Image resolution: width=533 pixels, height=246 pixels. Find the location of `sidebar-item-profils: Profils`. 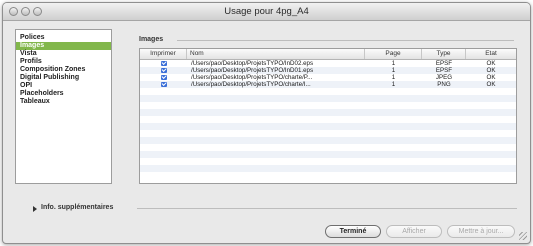

sidebar-item-profils: Profils is located at coordinates (63, 62).